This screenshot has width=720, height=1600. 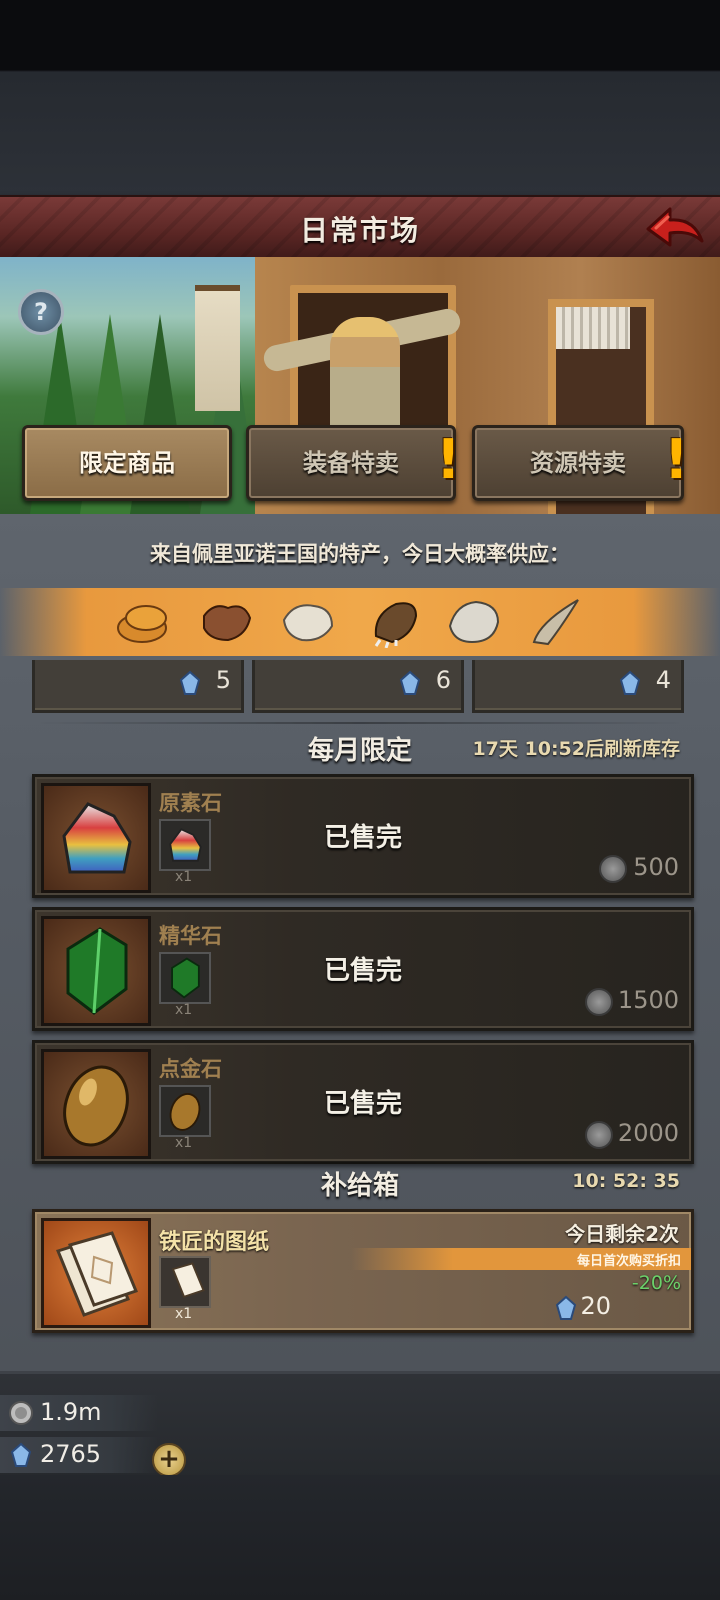 What do you see at coordinates (360, 1537) in the screenshot?
I see `bottom-area` at bounding box center [360, 1537].